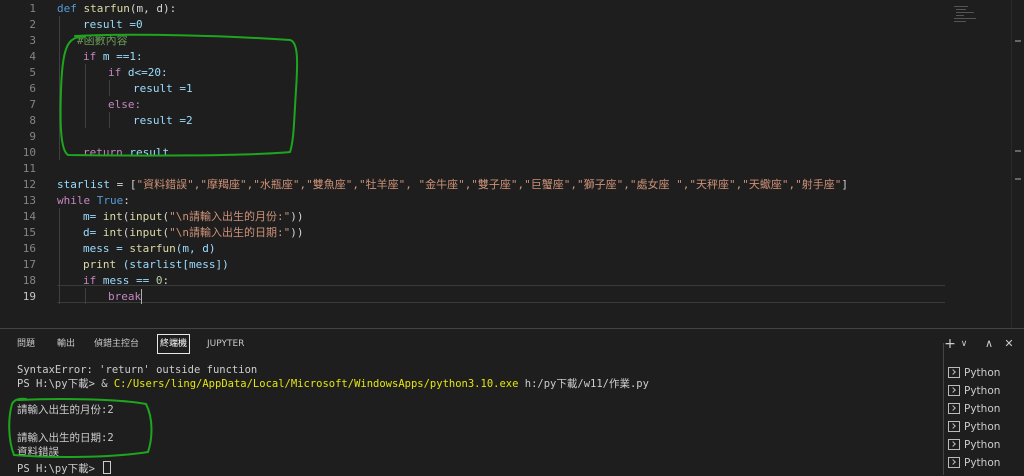 The width and height of the screenshot is (1024, 476). Describe the element at coordinates (66, 344) in the screenshot. I see `tab-output: 輸出` at that location.